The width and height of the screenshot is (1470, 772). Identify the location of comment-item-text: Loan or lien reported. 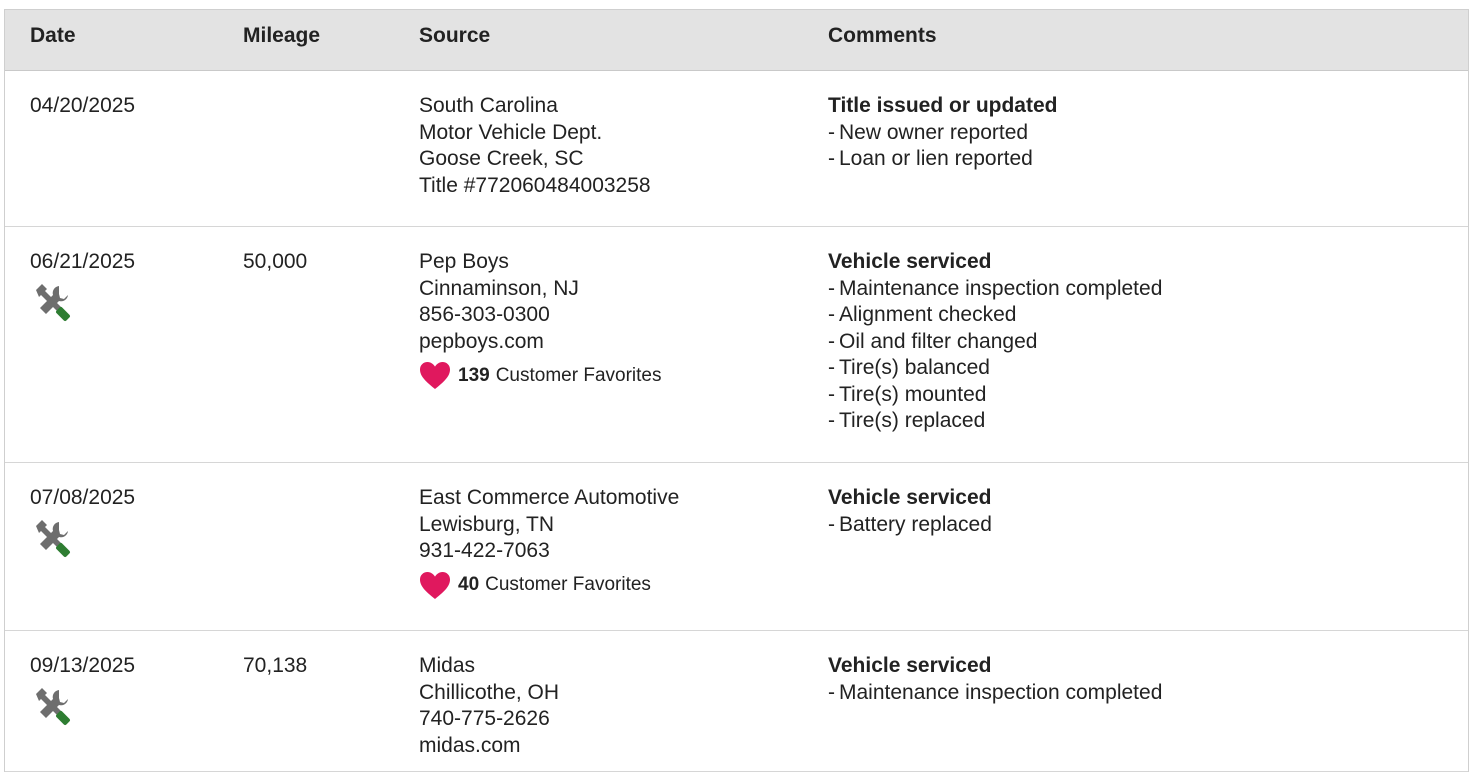
(936, 158).